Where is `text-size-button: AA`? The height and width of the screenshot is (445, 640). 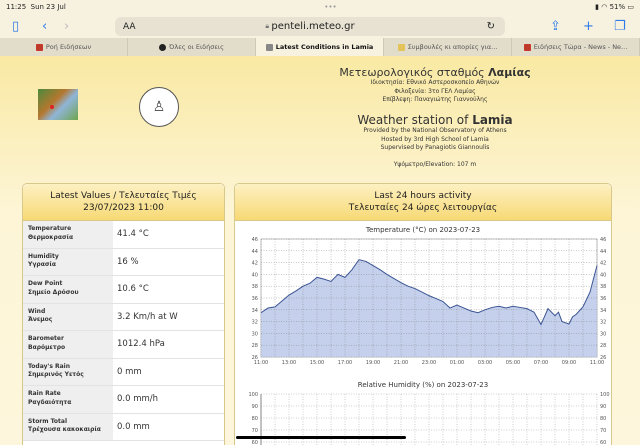 text-size-button: AA is located at coordinates (129, 27).